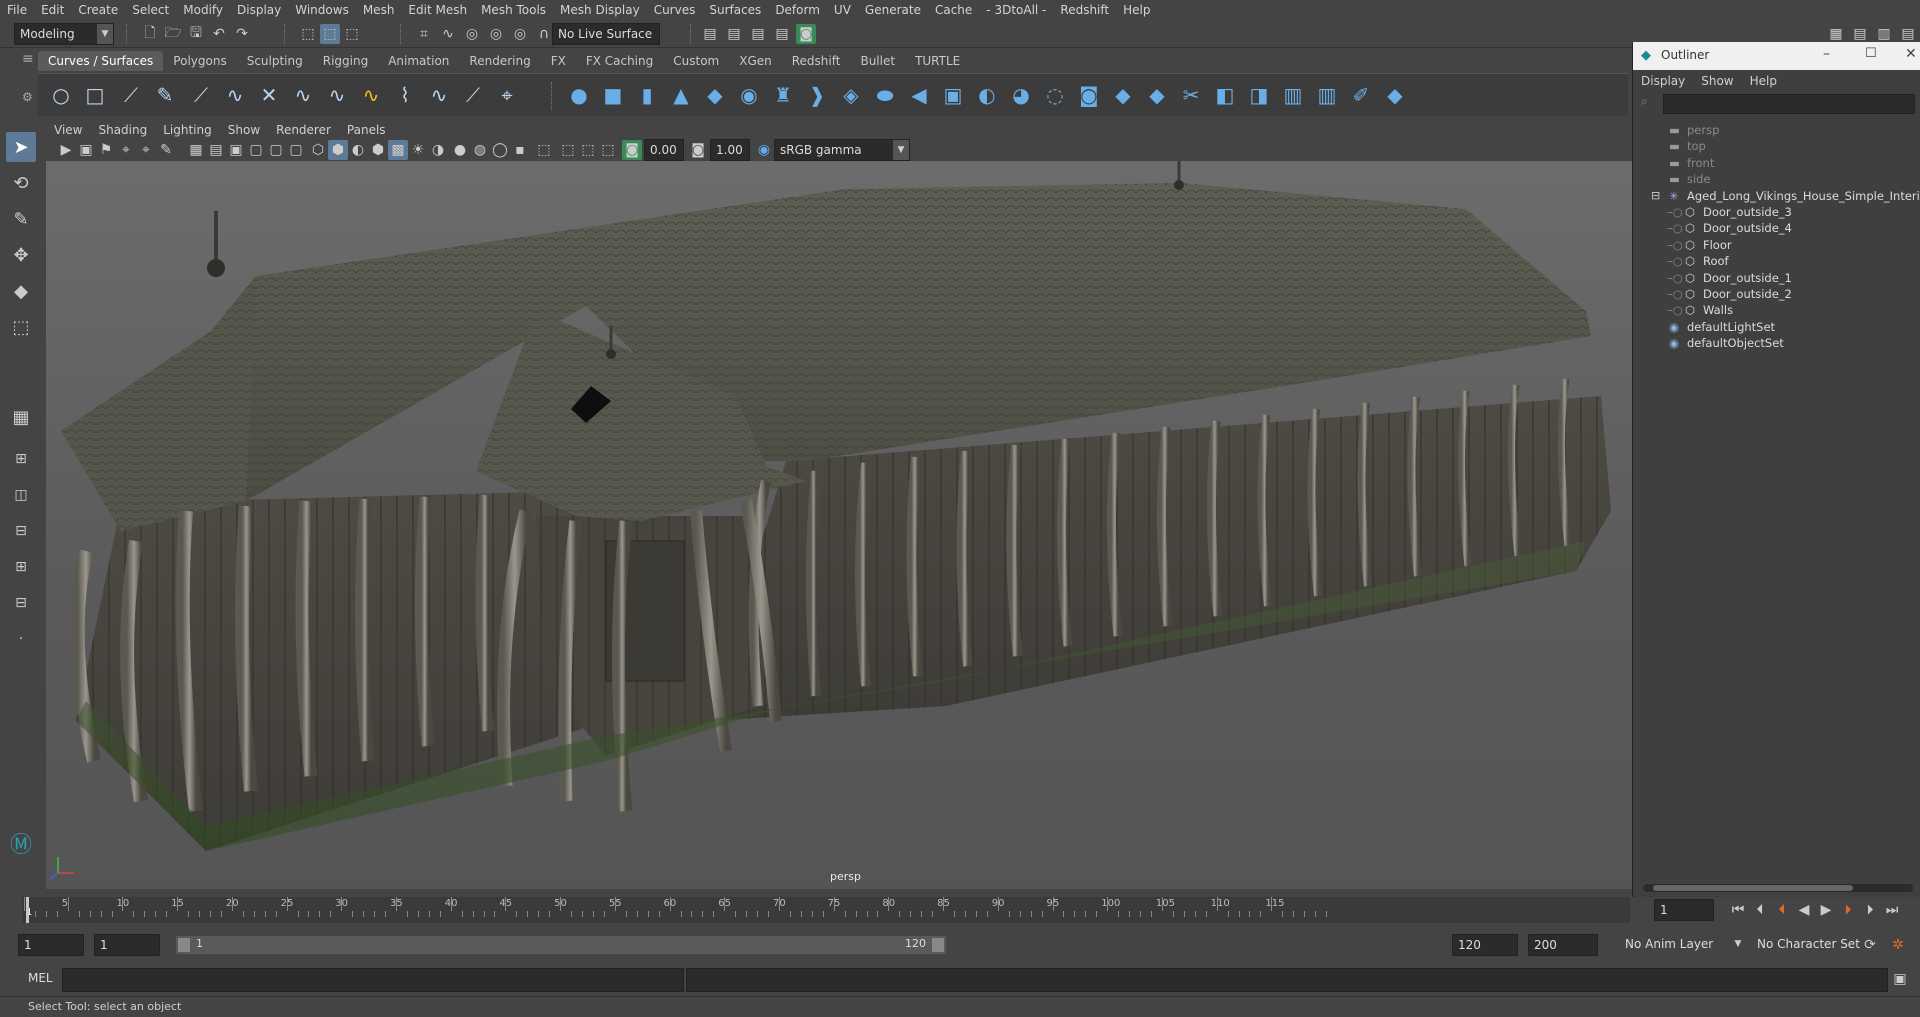 The height and width of the screenshot is (1017, 1920). What do you see at coordinates (1136, 10) in the screenshot?
I see `menu-help: Help` at bounding box center [1136, 10].